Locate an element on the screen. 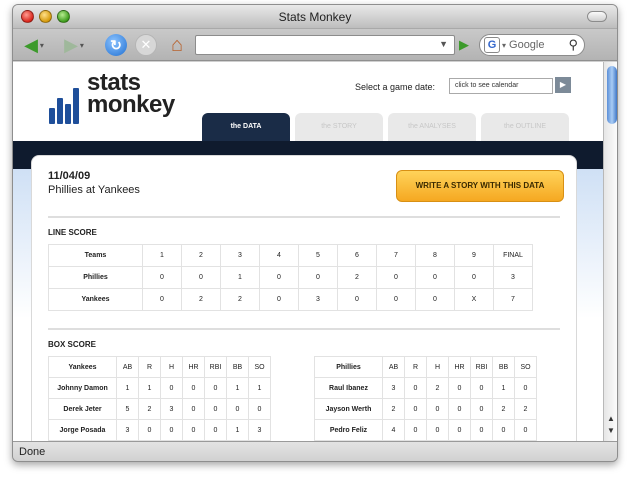  header-cell: AB is located at coordinates (393, 367).